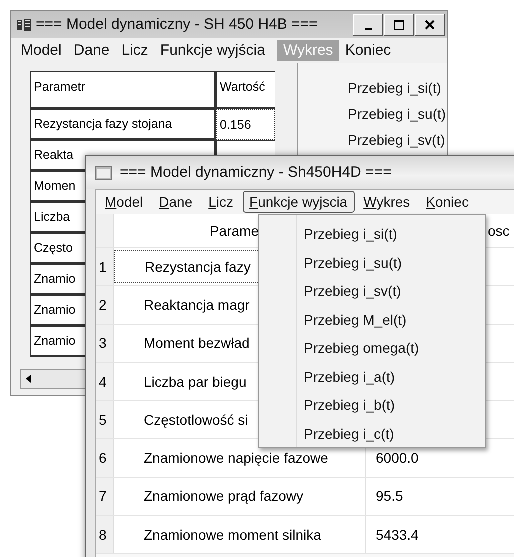 The width and height of the screenshot is (514, 557). I want to click on column-header: osc, so click(499, 230).